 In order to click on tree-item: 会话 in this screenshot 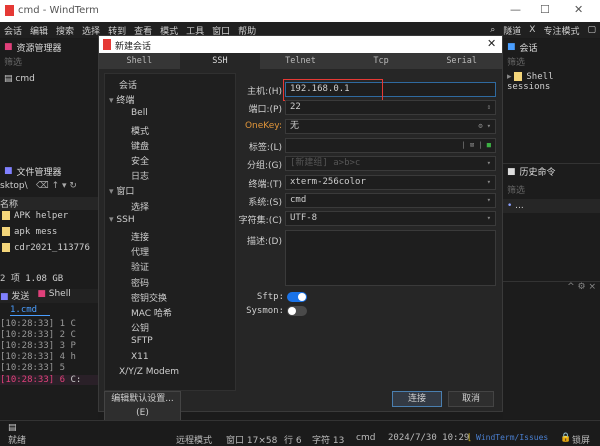, I will do `click(128, 84)`.